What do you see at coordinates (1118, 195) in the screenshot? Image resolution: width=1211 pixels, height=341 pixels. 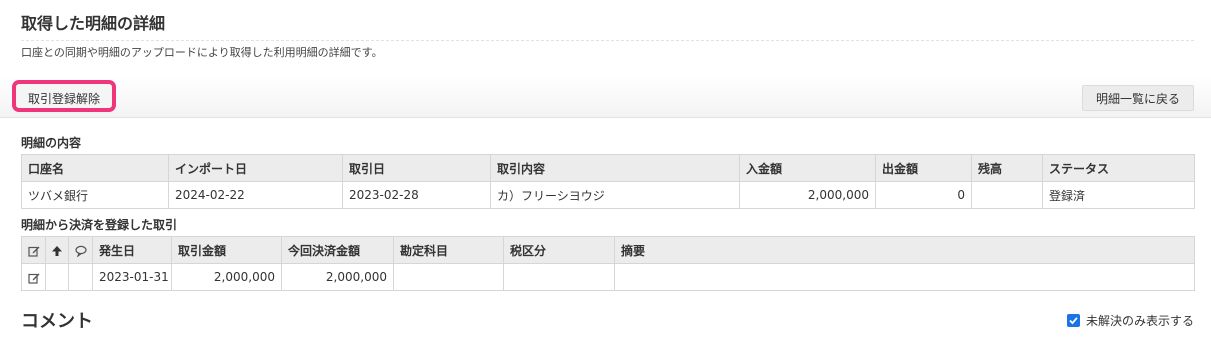 I see `cell-status: 登録済` at bounding box center [1118, 195].